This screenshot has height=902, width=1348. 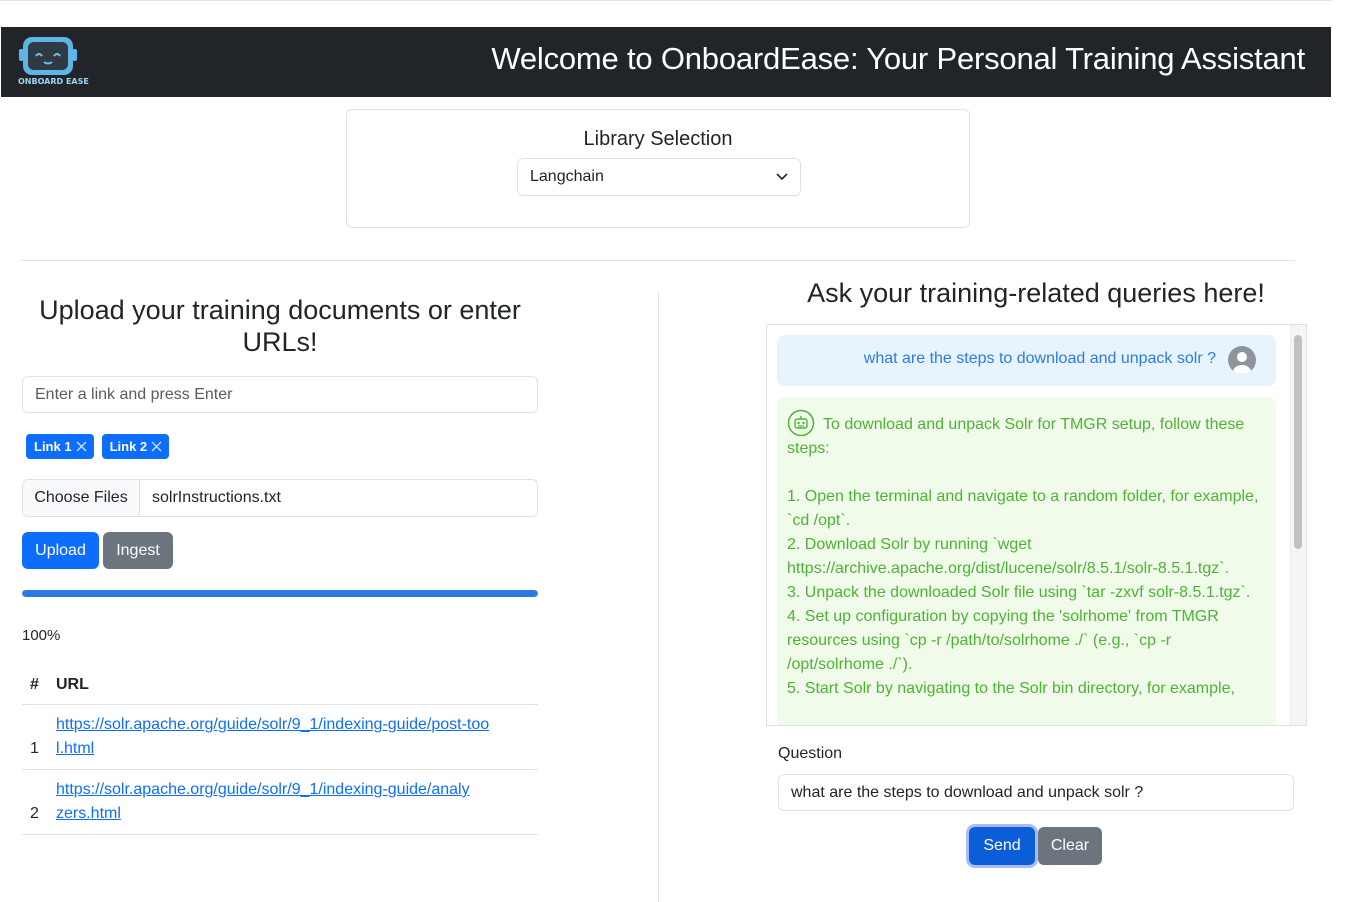 I want to click on logo-text: ONBOARD EASE, so click(x=53, y=81).